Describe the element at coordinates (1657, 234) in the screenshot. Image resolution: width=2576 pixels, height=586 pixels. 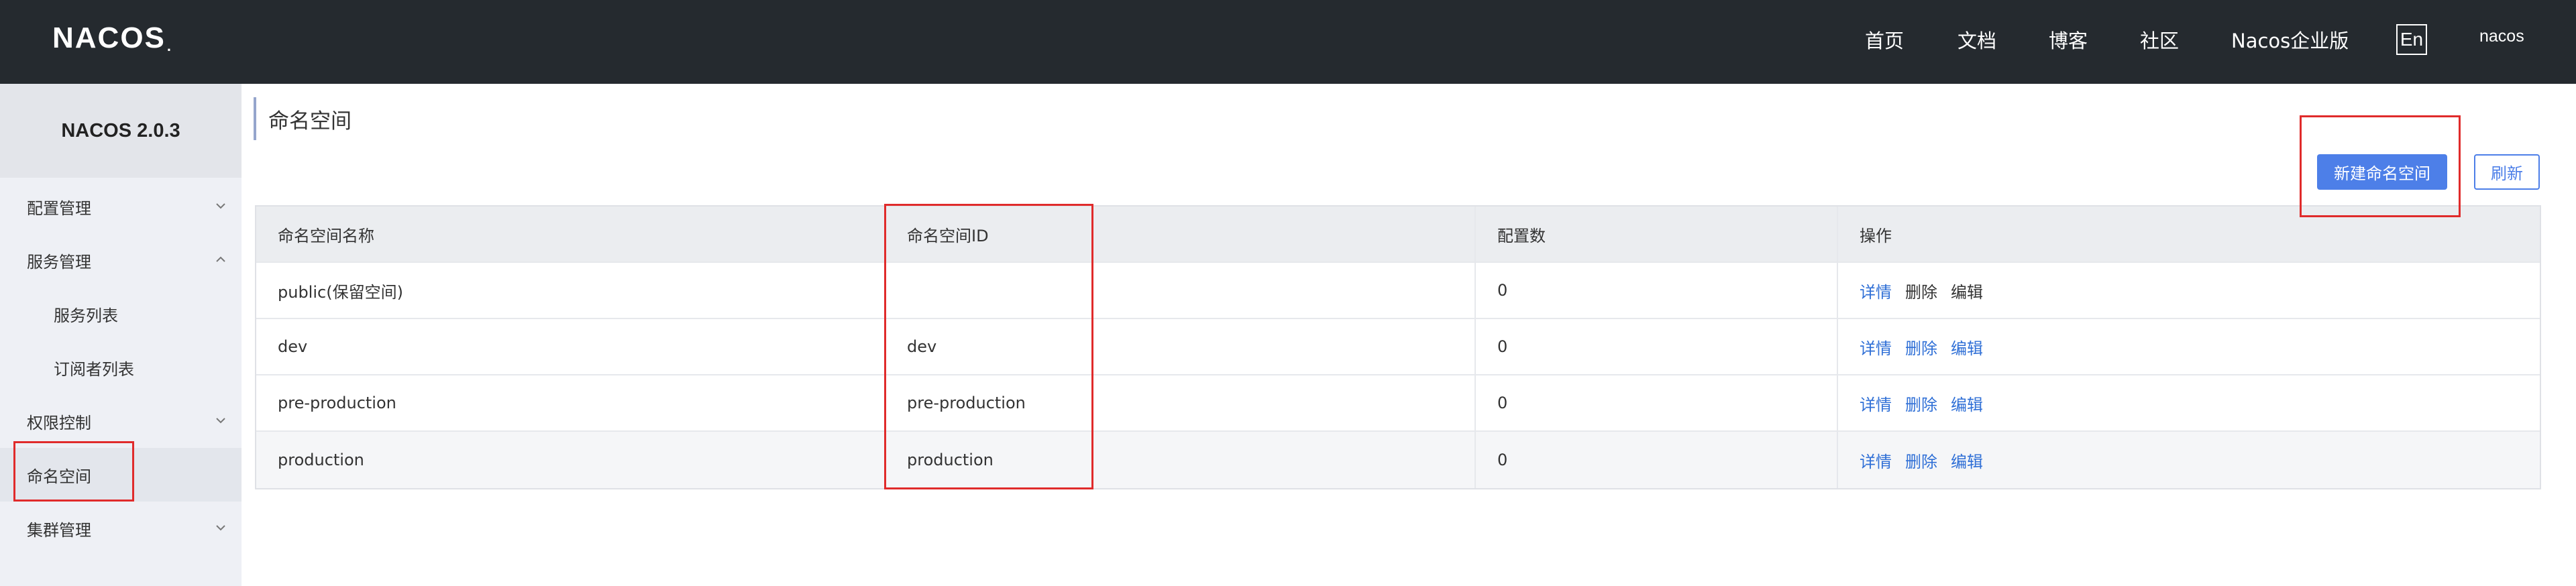
I see `column-header-config-count: 配置数` at that location.